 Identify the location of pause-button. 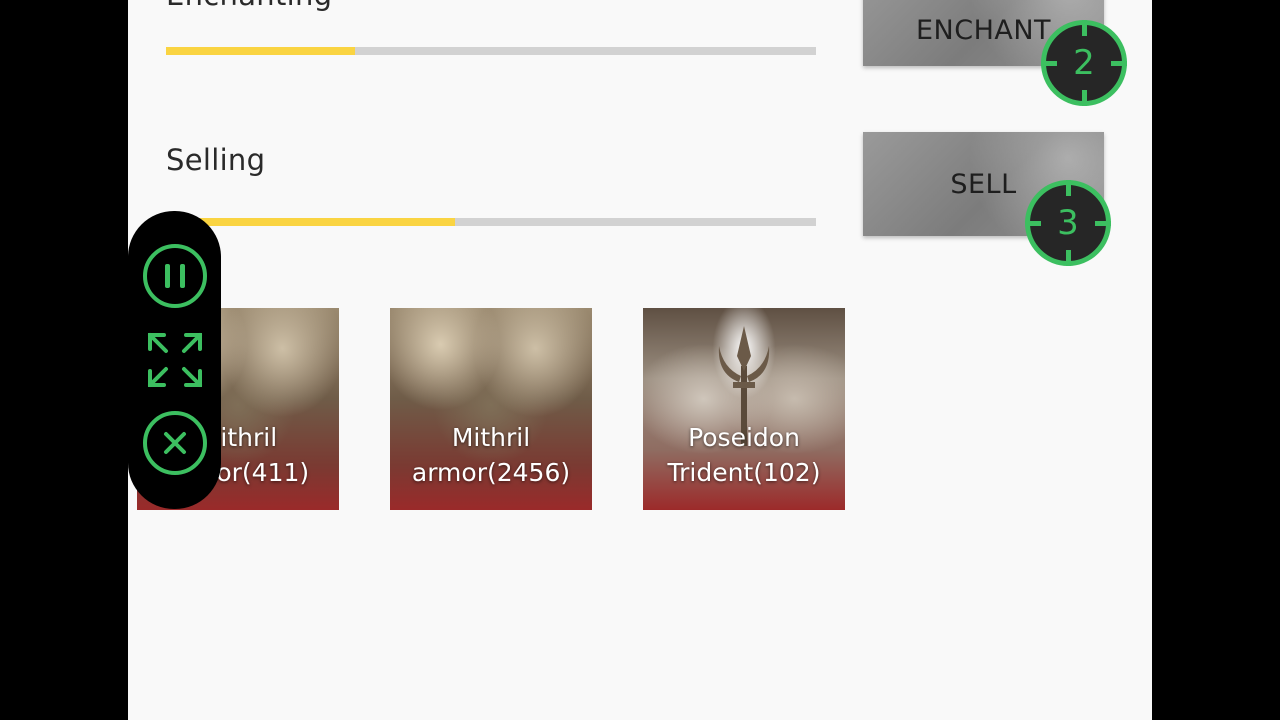
(175, 276).